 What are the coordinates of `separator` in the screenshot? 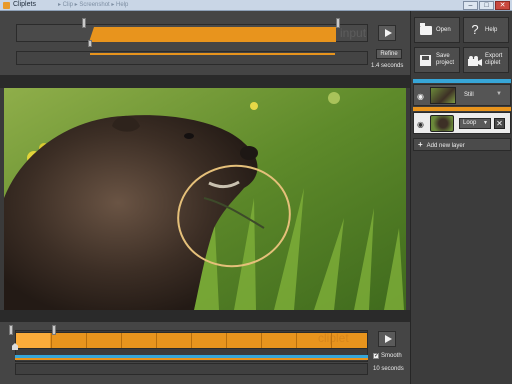 It's located at (205, 81).